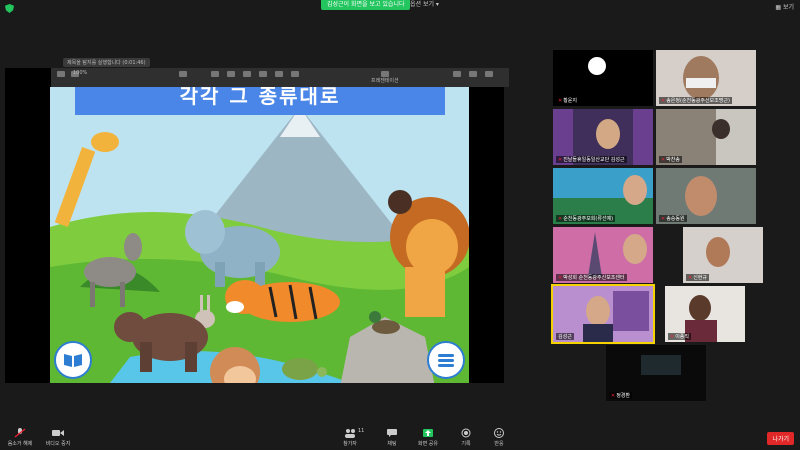 This screenshot has height=450, width=800. I want to click on book-button, so click(73, 360).